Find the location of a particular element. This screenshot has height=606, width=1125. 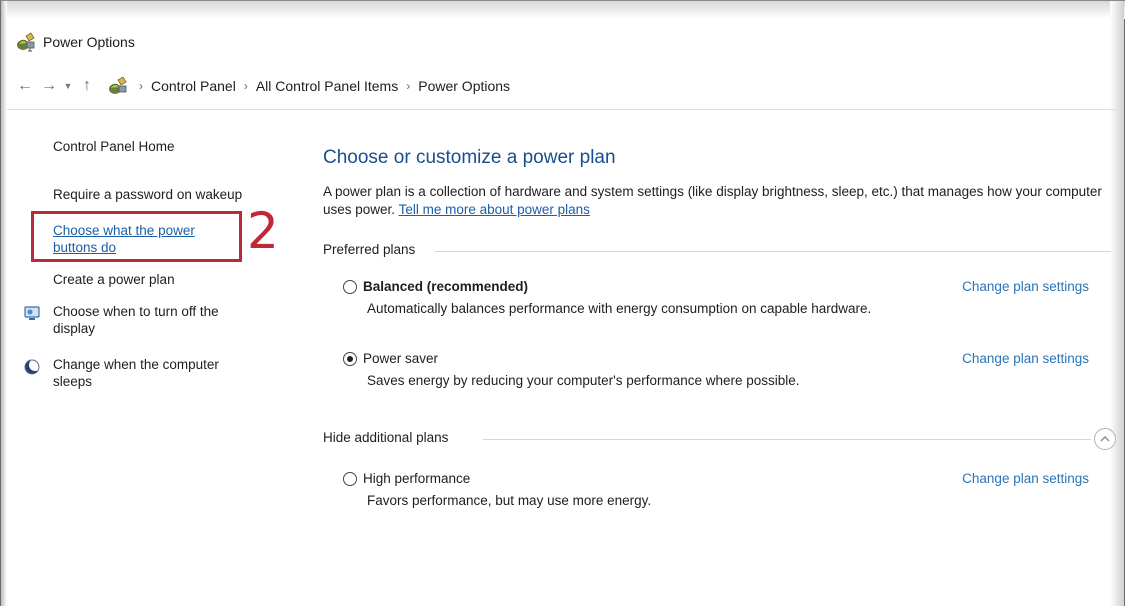

sidebar-display-off-line1: Choose when to turn off the is located at coordinates (136, 311).